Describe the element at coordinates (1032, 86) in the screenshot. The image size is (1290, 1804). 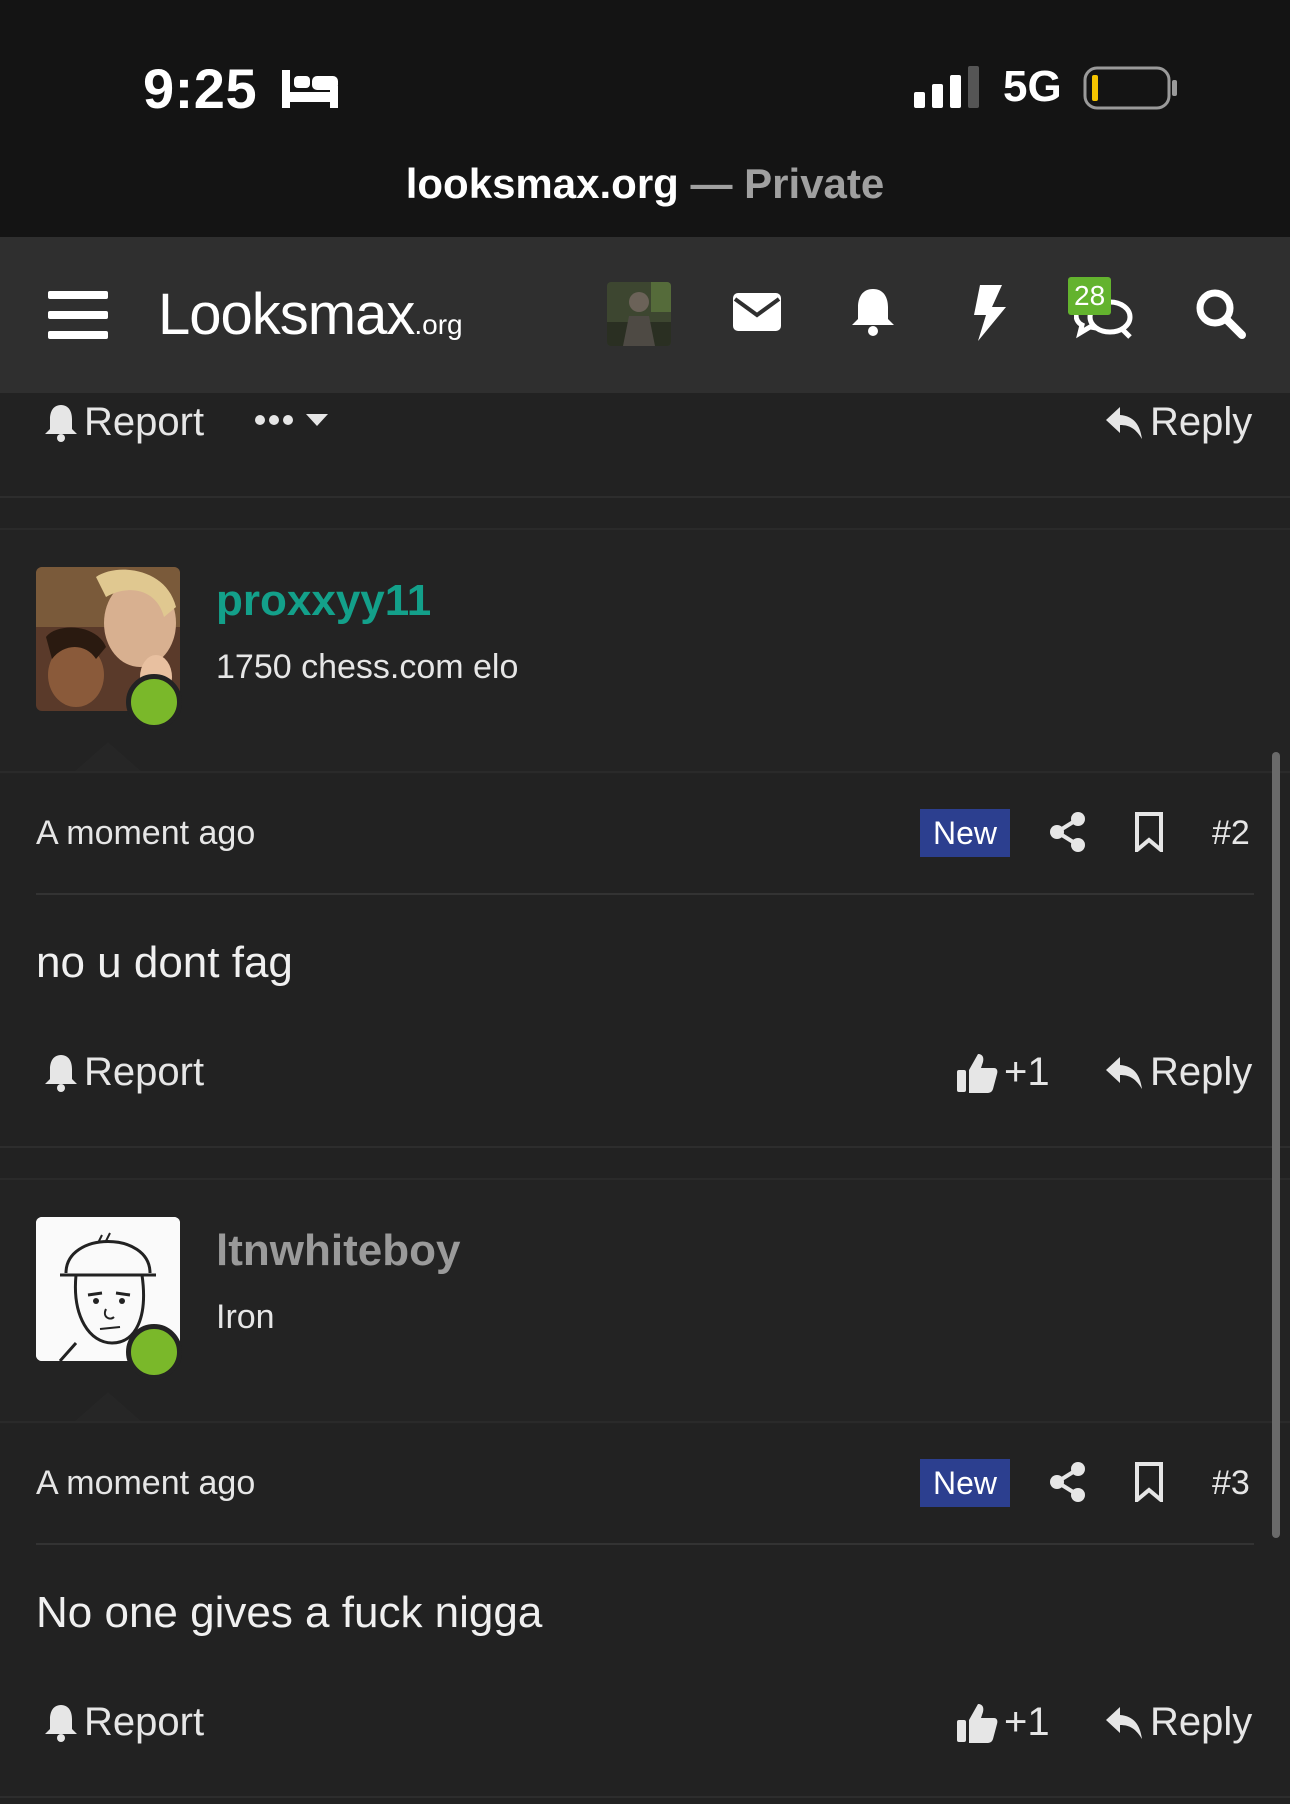
I see `network-type: 5G` at that location.